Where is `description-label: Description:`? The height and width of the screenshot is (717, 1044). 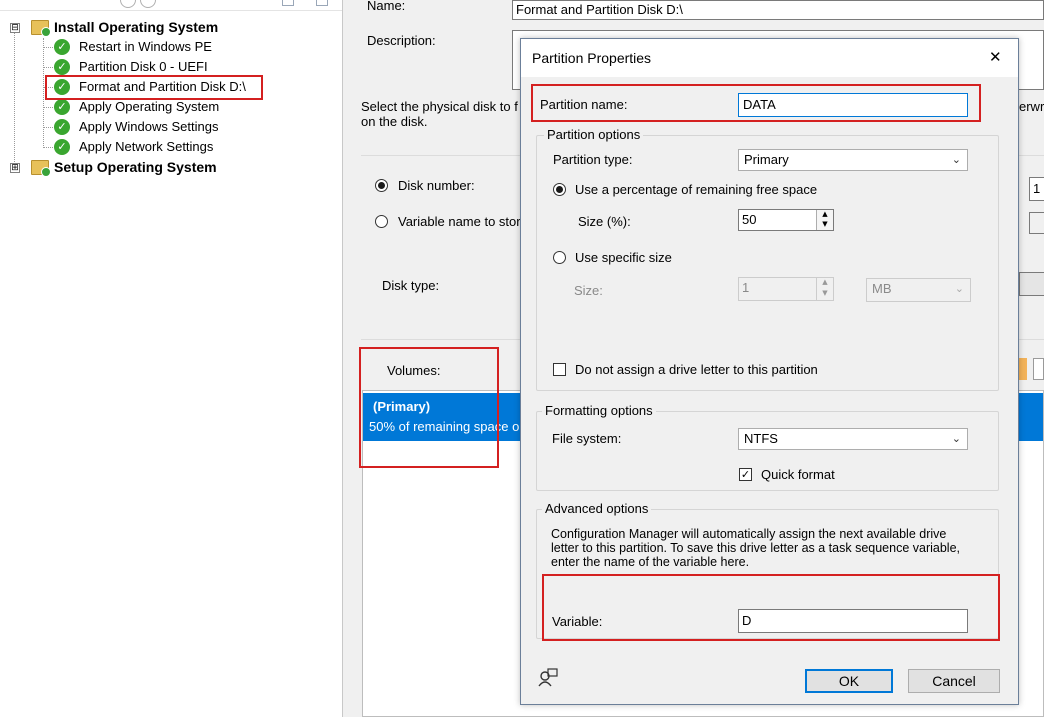 description-label: Description: is located at coordinates (401, 40).